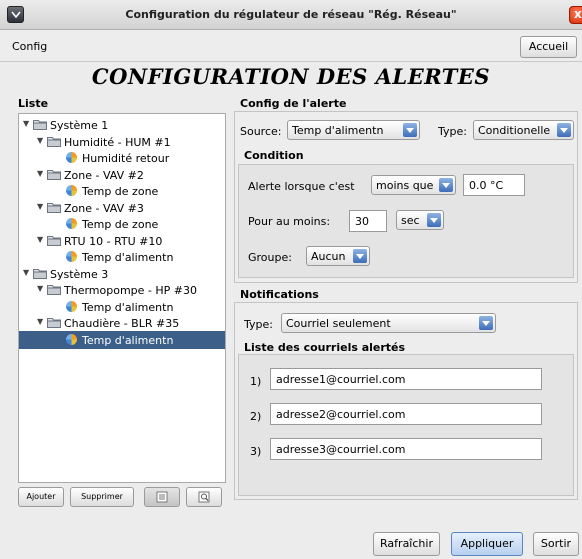 The height and width of the screenshot is (559, 582). I want to click on exit-button: Sortir, so click(556, 544).